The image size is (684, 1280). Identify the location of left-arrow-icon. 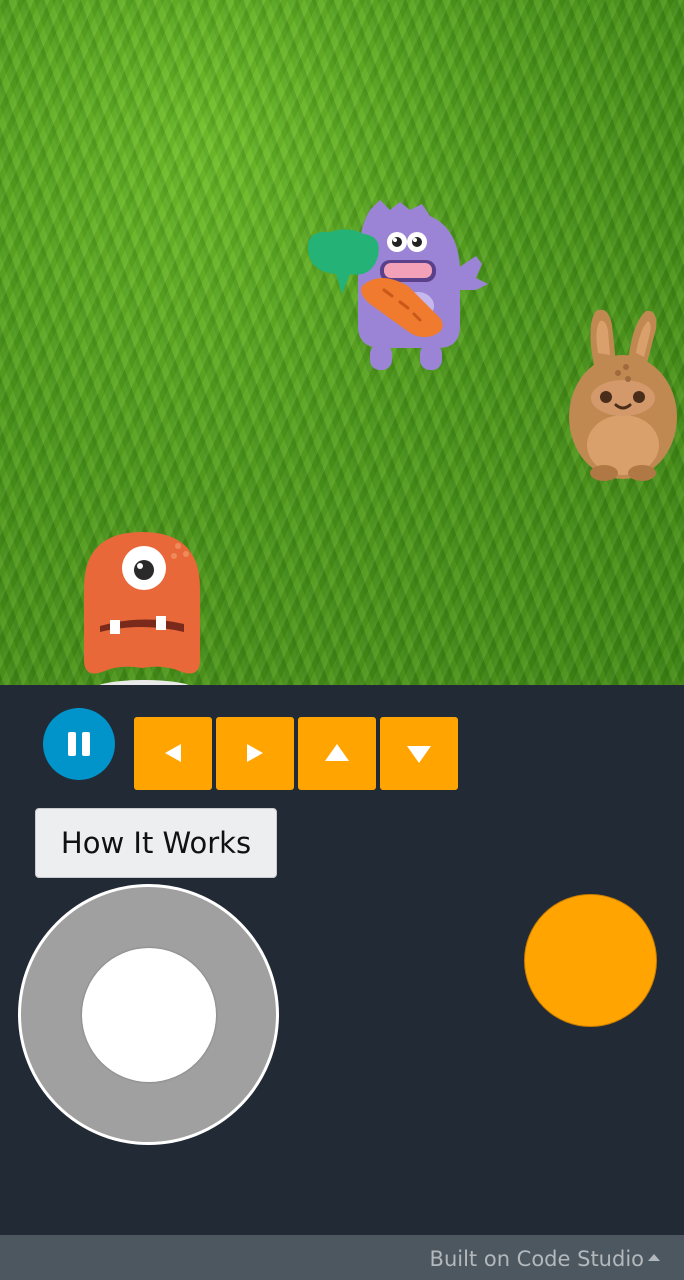
(173, 753).